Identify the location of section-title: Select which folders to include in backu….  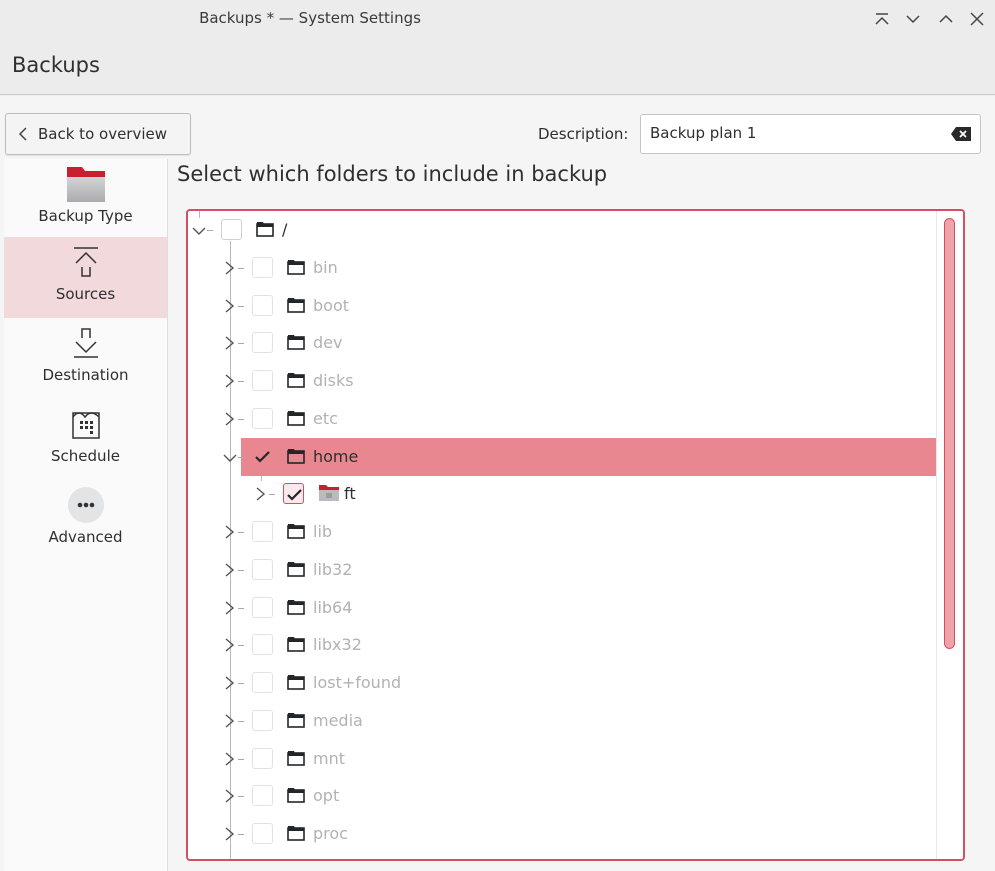
(392, 174).